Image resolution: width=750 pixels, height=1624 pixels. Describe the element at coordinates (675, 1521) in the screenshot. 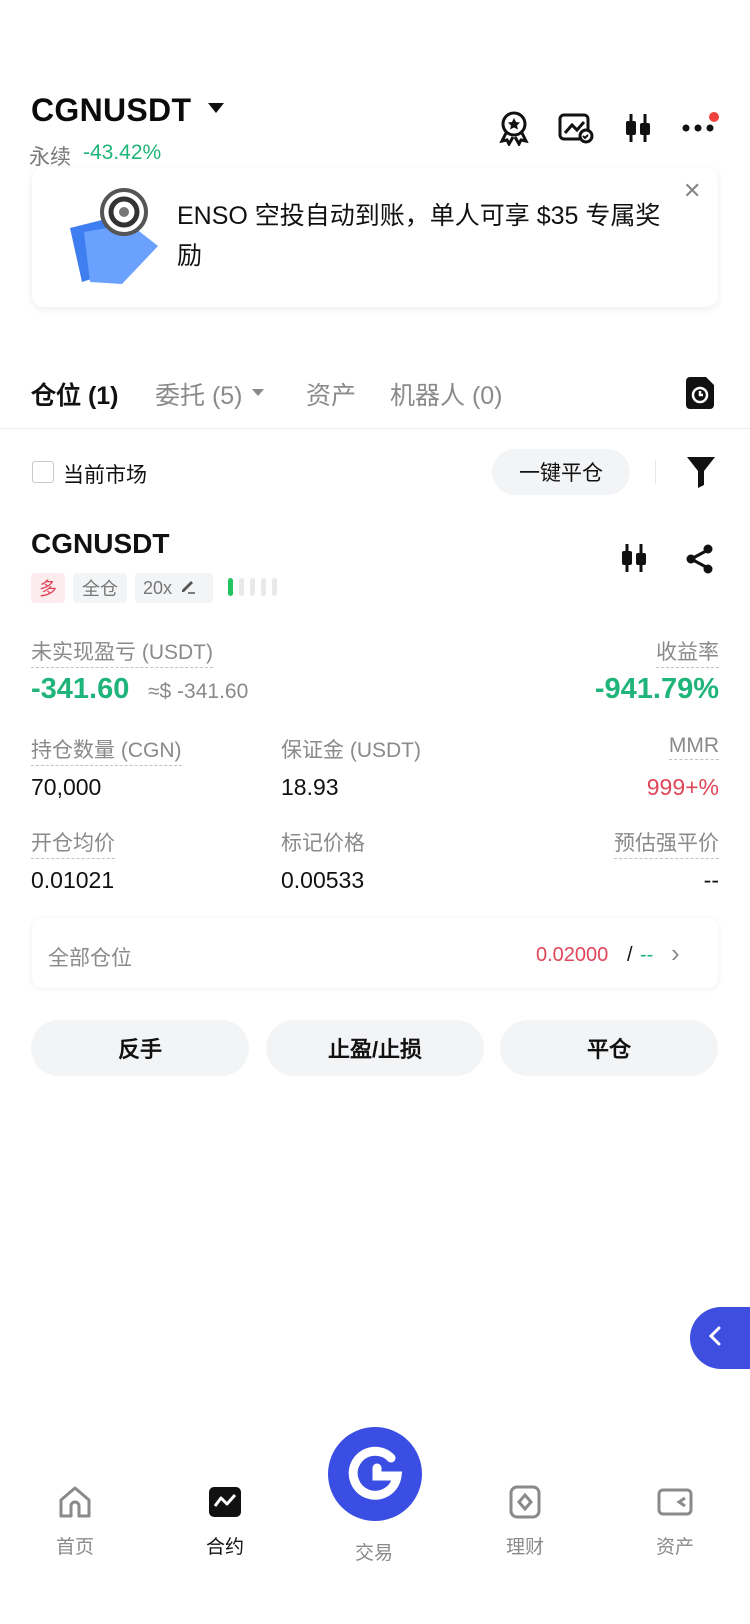

I see `nav-assets: 资产` at that location.